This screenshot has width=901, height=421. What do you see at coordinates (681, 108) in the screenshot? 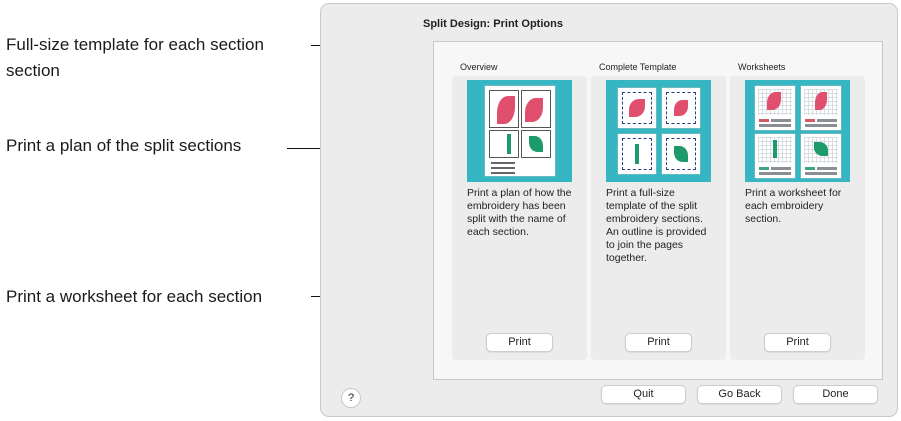
I see `template-page-tr` at bounding box center [681, 108].